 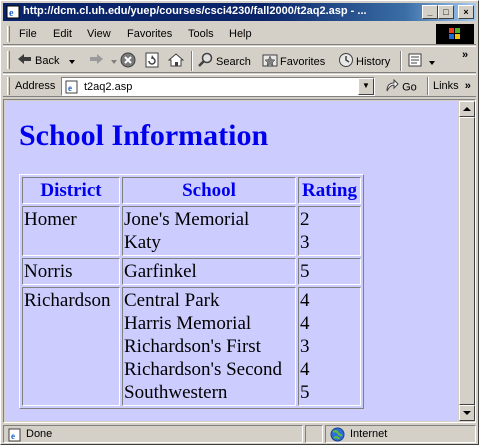 What do you see at coordinates (201, 34) in the screenshot?
I see `menu-tools: Tools` at bounding box center [201, 34].